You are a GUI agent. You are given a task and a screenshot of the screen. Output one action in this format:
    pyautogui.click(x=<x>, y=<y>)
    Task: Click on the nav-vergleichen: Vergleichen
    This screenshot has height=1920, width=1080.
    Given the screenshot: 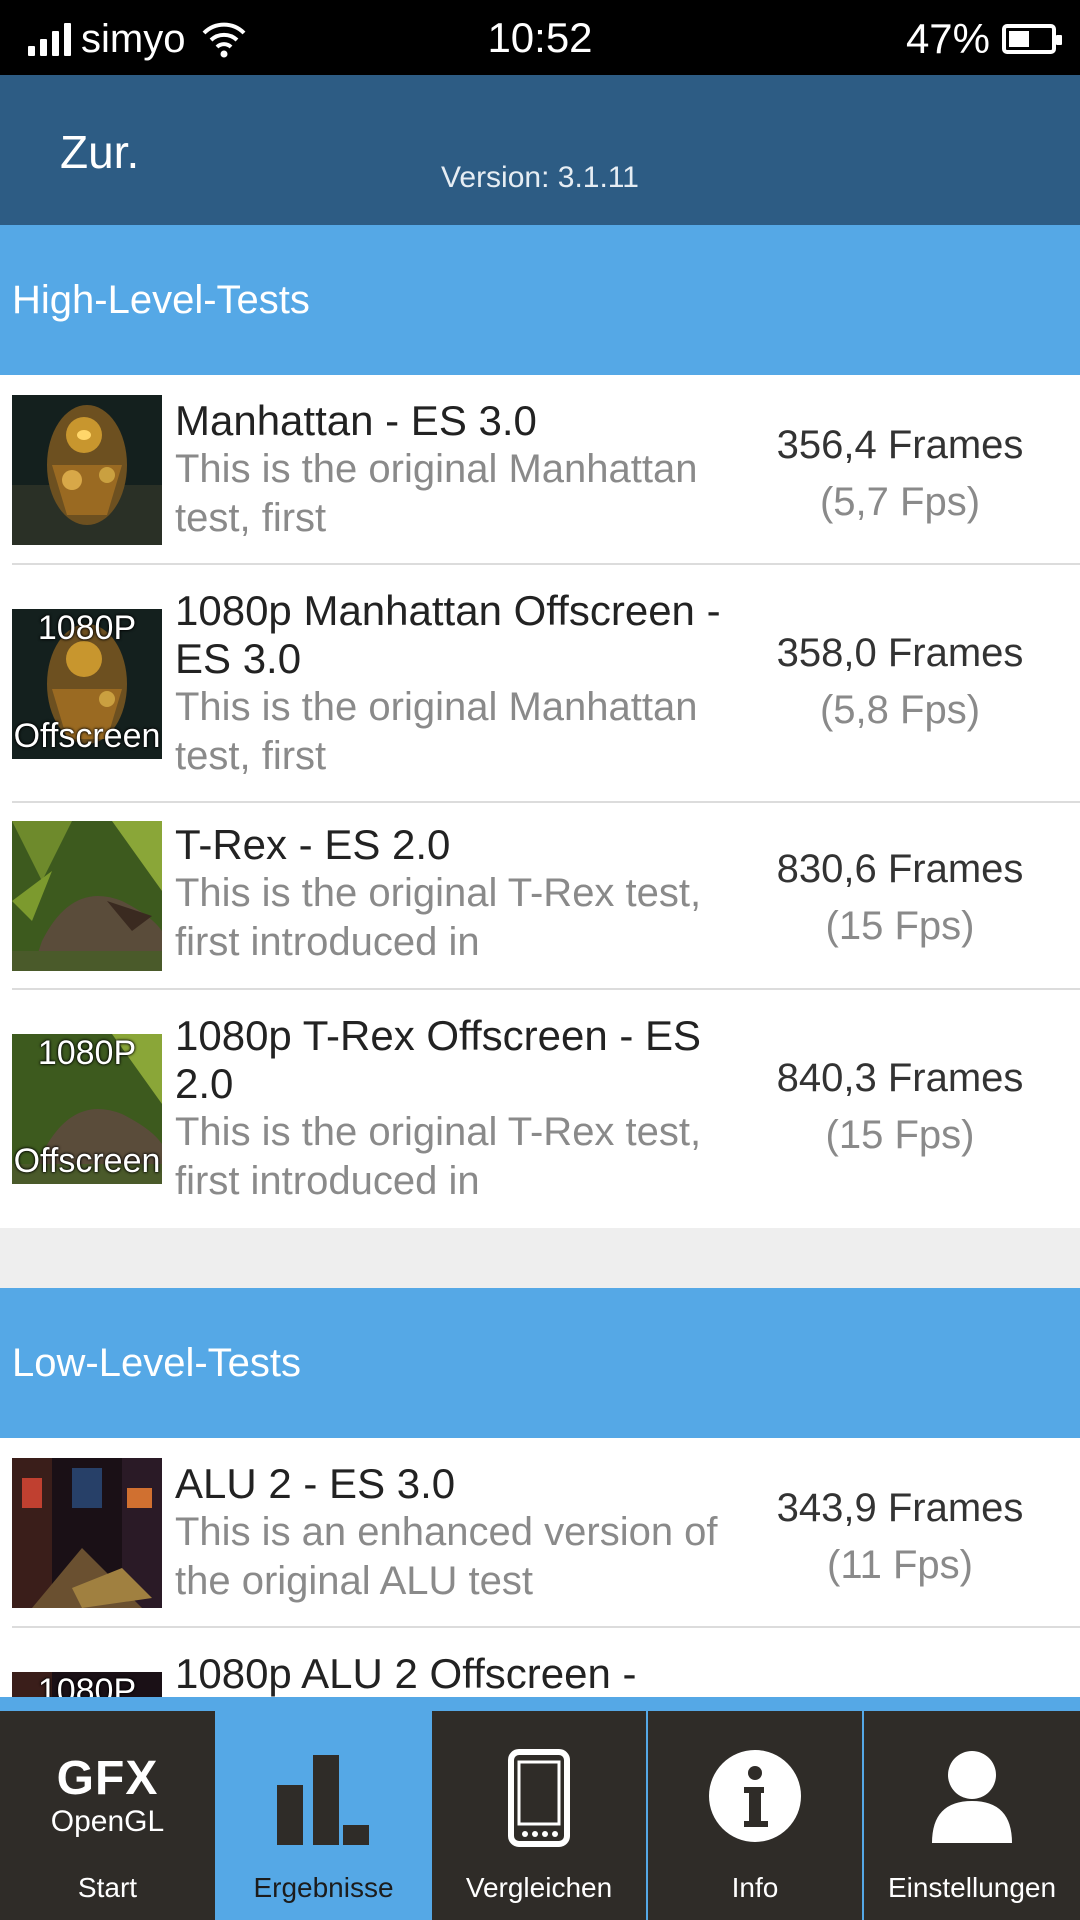 What is the action you would take?
    pyautogui.click(x=539, y=1815)
    